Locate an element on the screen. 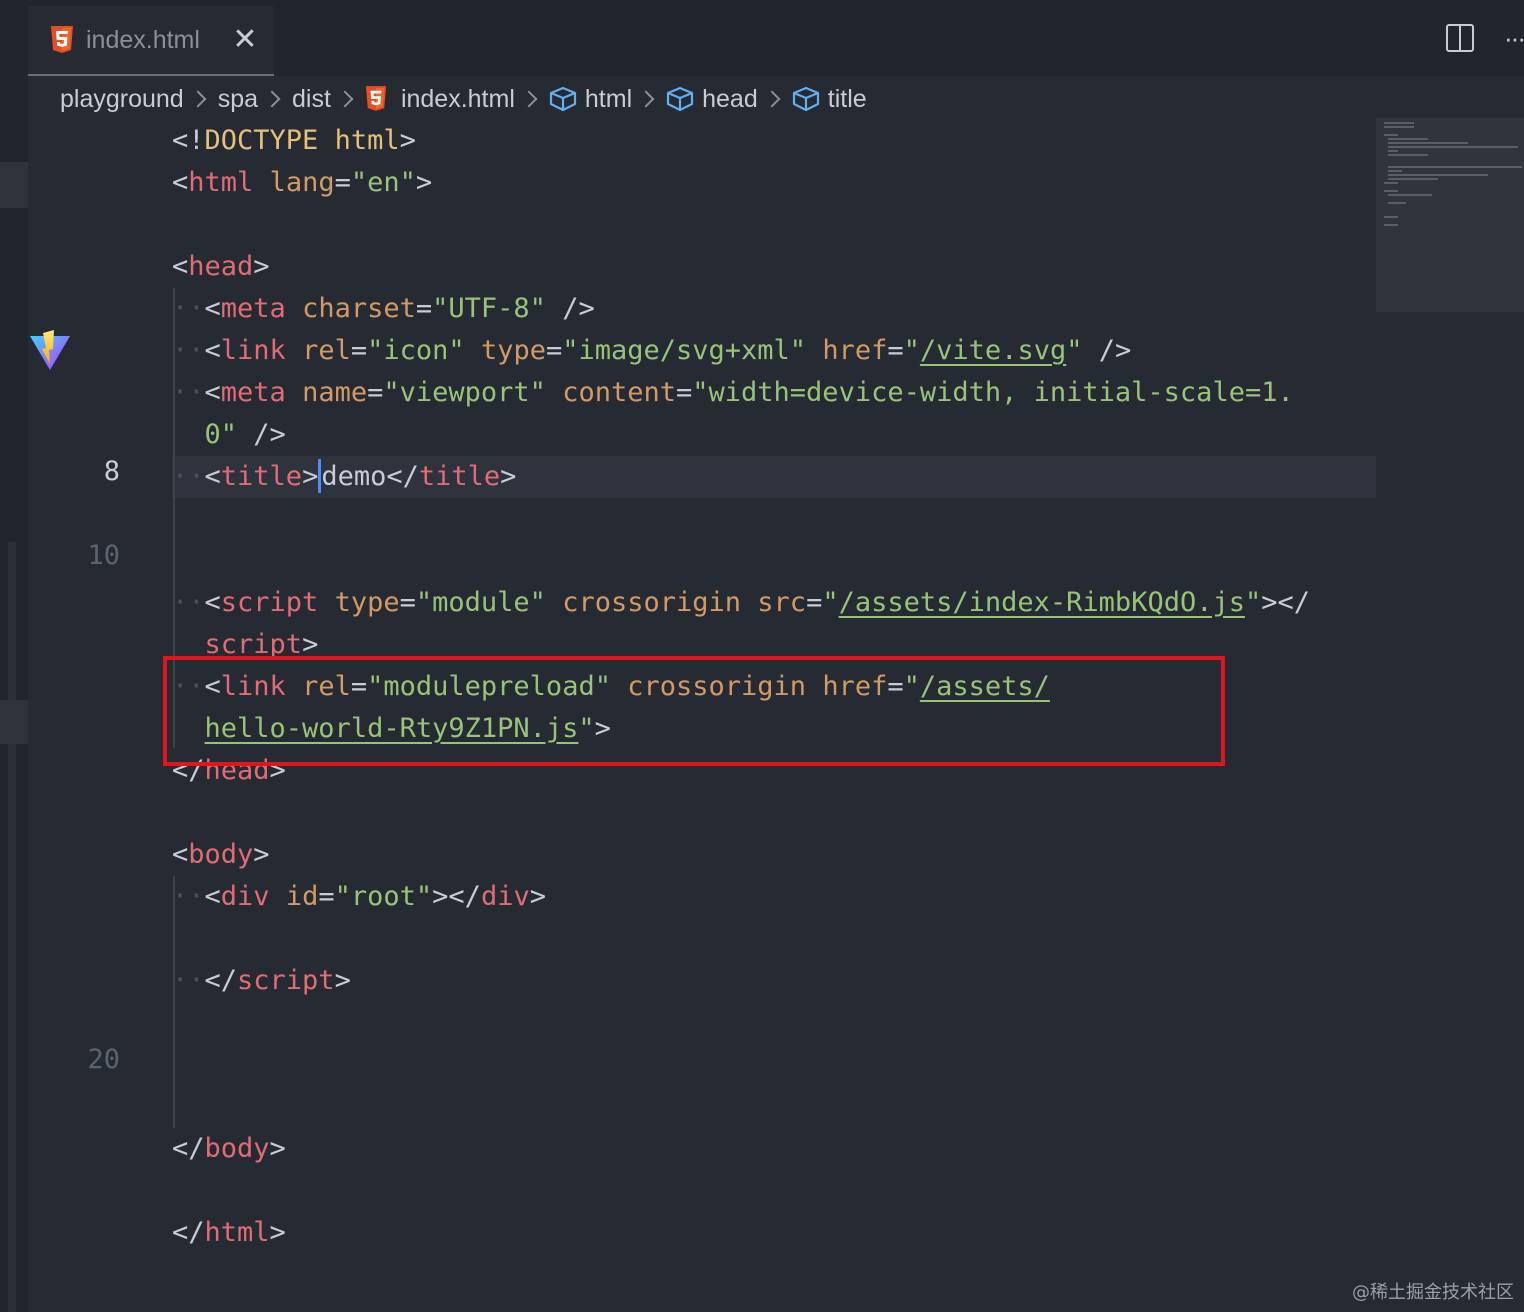 The height and width of the screenshot is (1312, 1524). attribute-name: name is located at coordinates (335, 392).